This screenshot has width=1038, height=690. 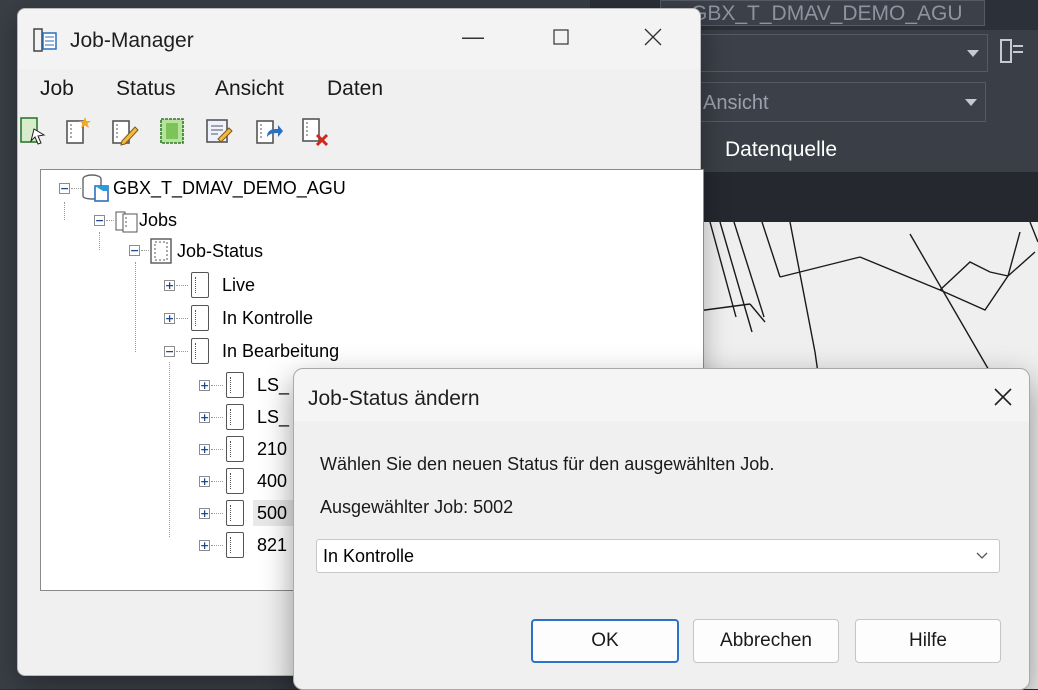 I want to click on maximize-icon, so click(x=561, y=37).